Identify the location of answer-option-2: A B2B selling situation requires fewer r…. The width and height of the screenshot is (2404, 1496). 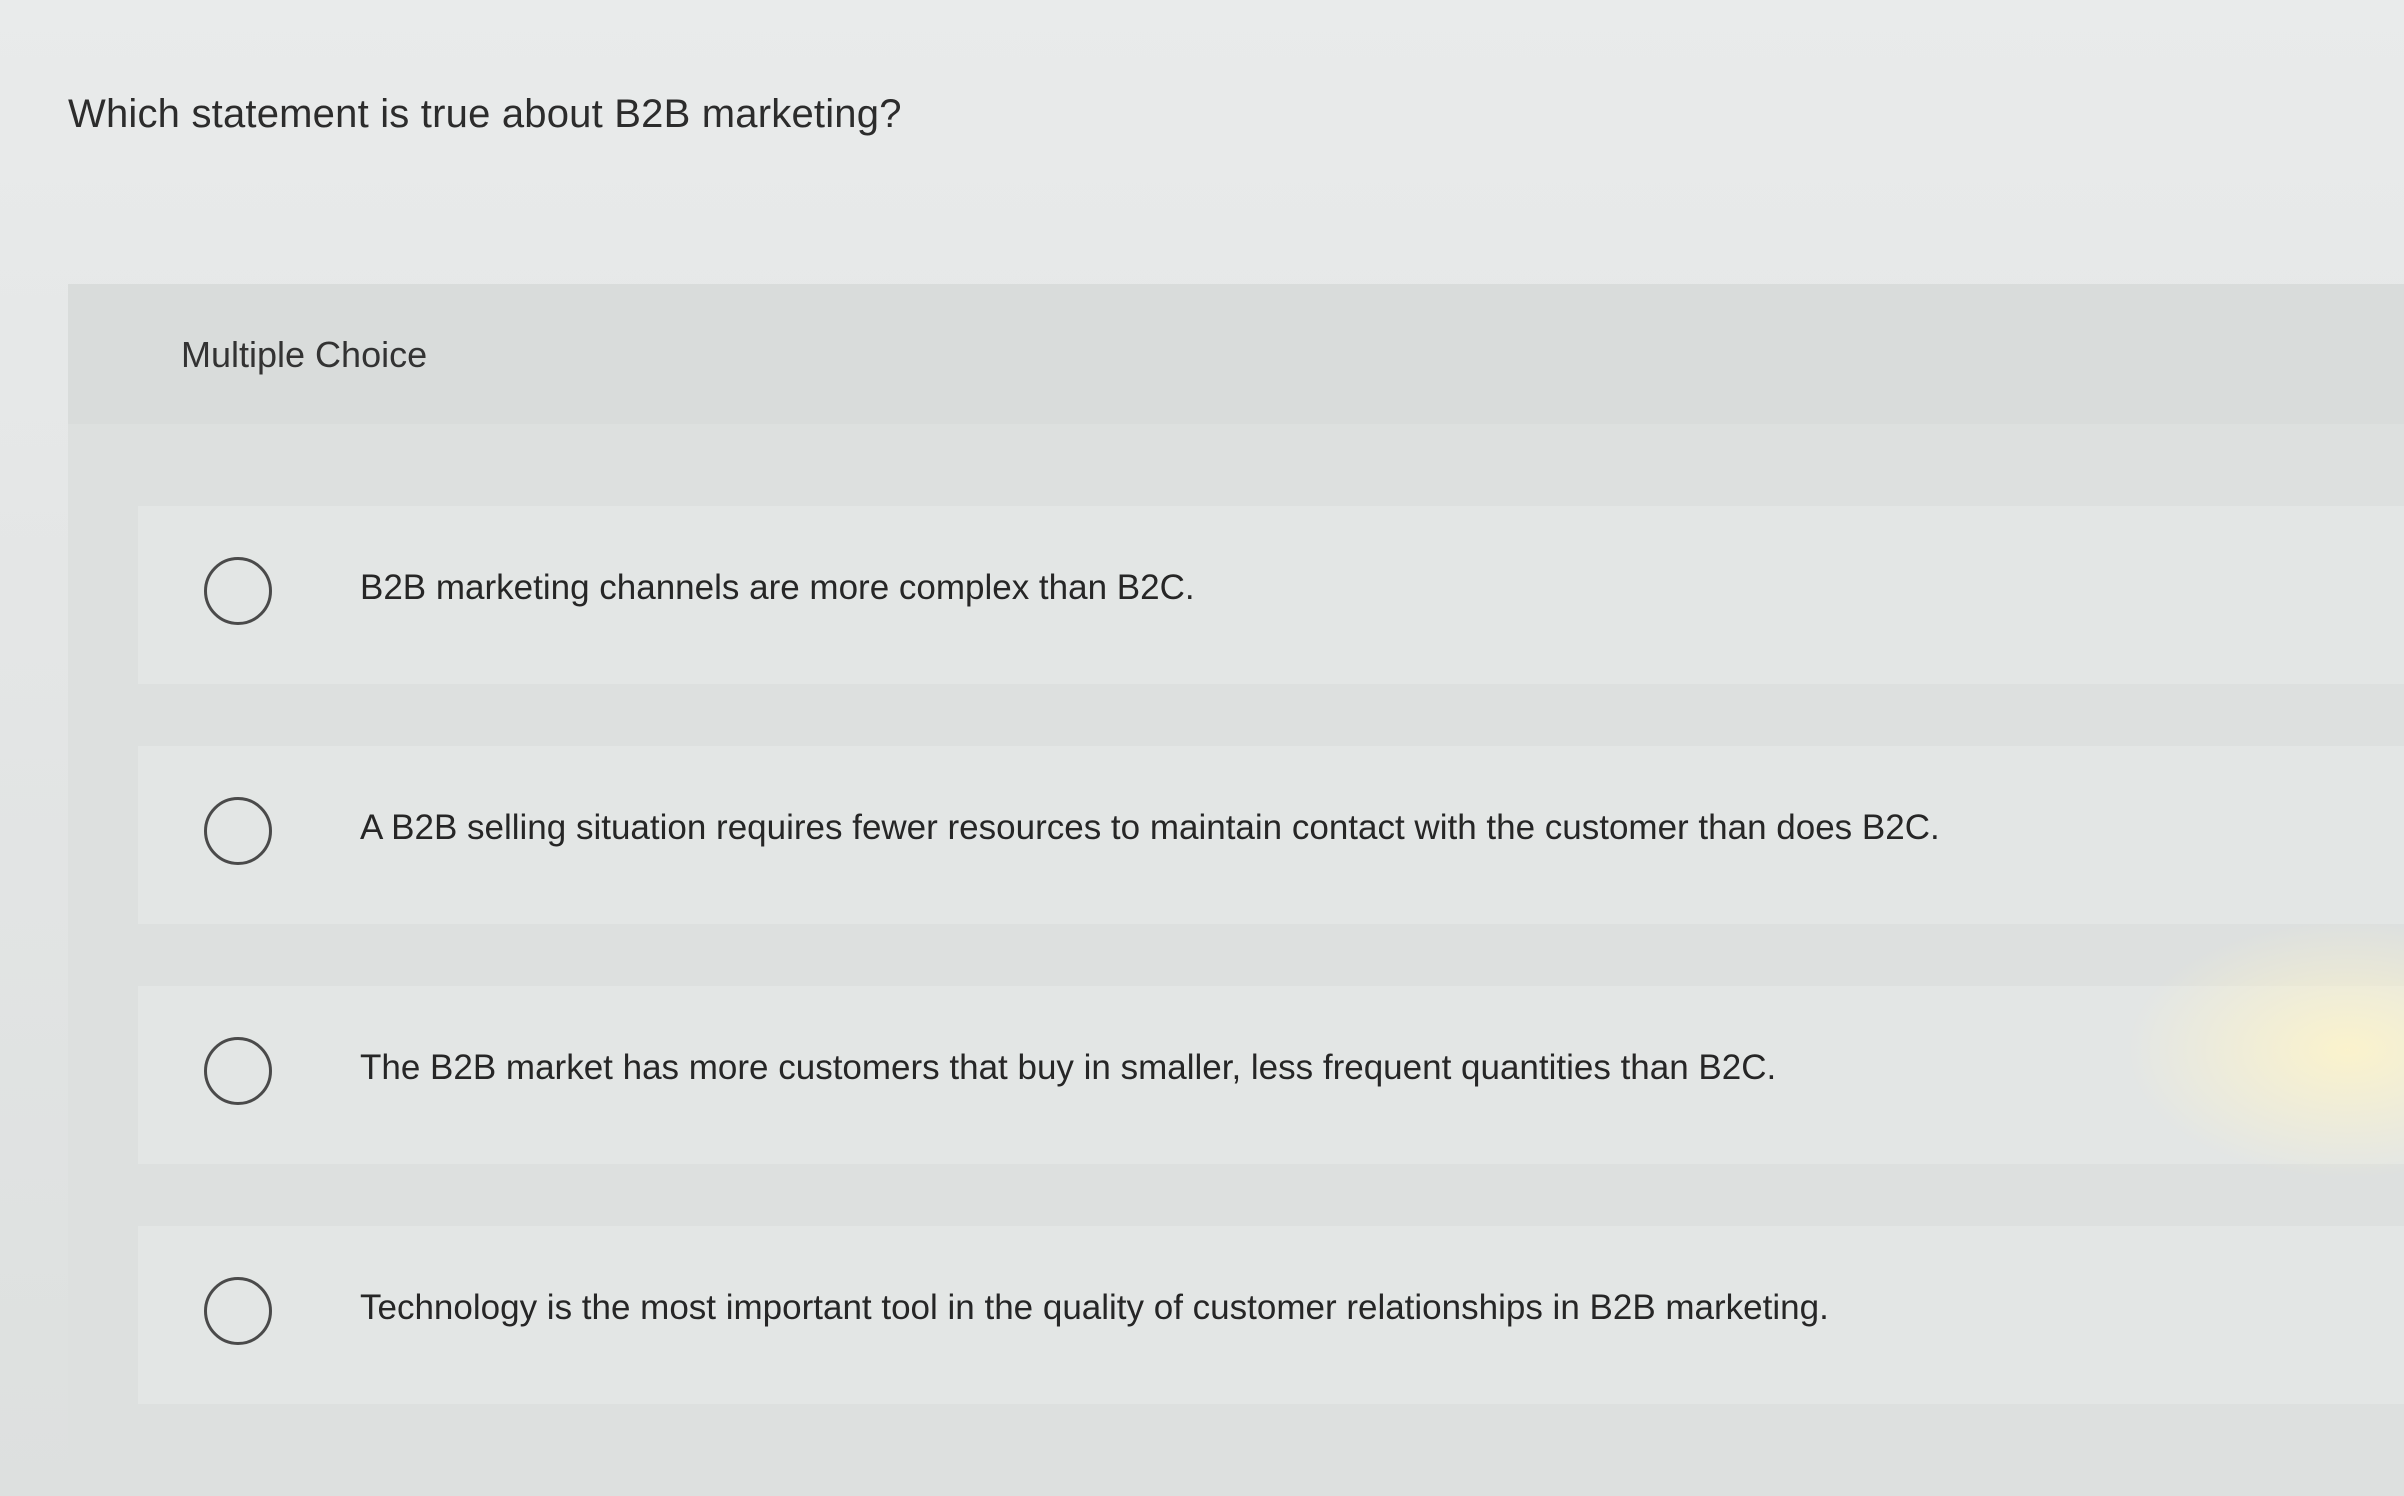
(1271, 835).